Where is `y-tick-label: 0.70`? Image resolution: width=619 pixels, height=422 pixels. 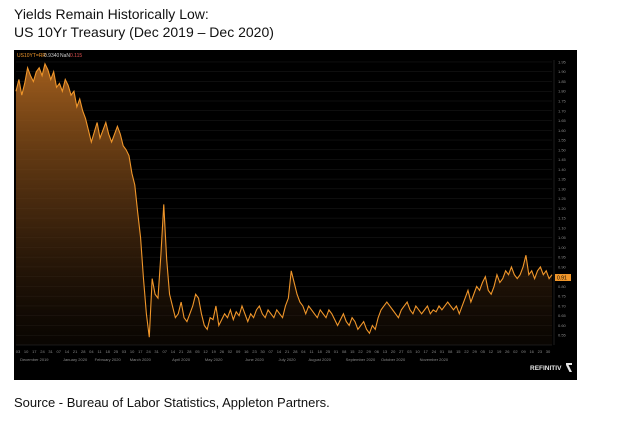
y-tick-label: 0.70 is located at coordinates (562, 305).